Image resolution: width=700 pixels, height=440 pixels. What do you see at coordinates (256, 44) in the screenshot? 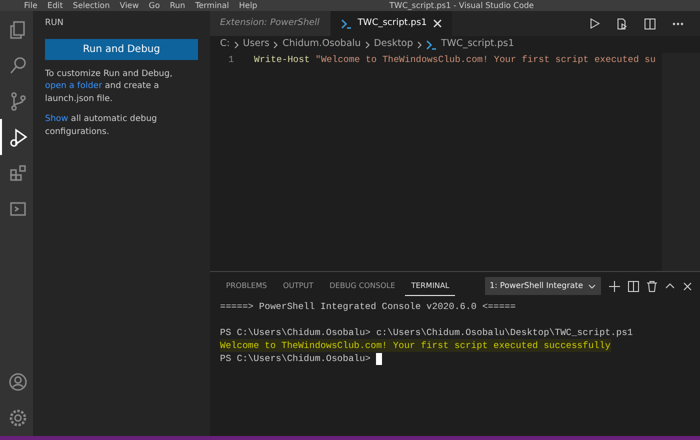
I see `breadcrumb-item: Users` at bounding box center [256, 44].